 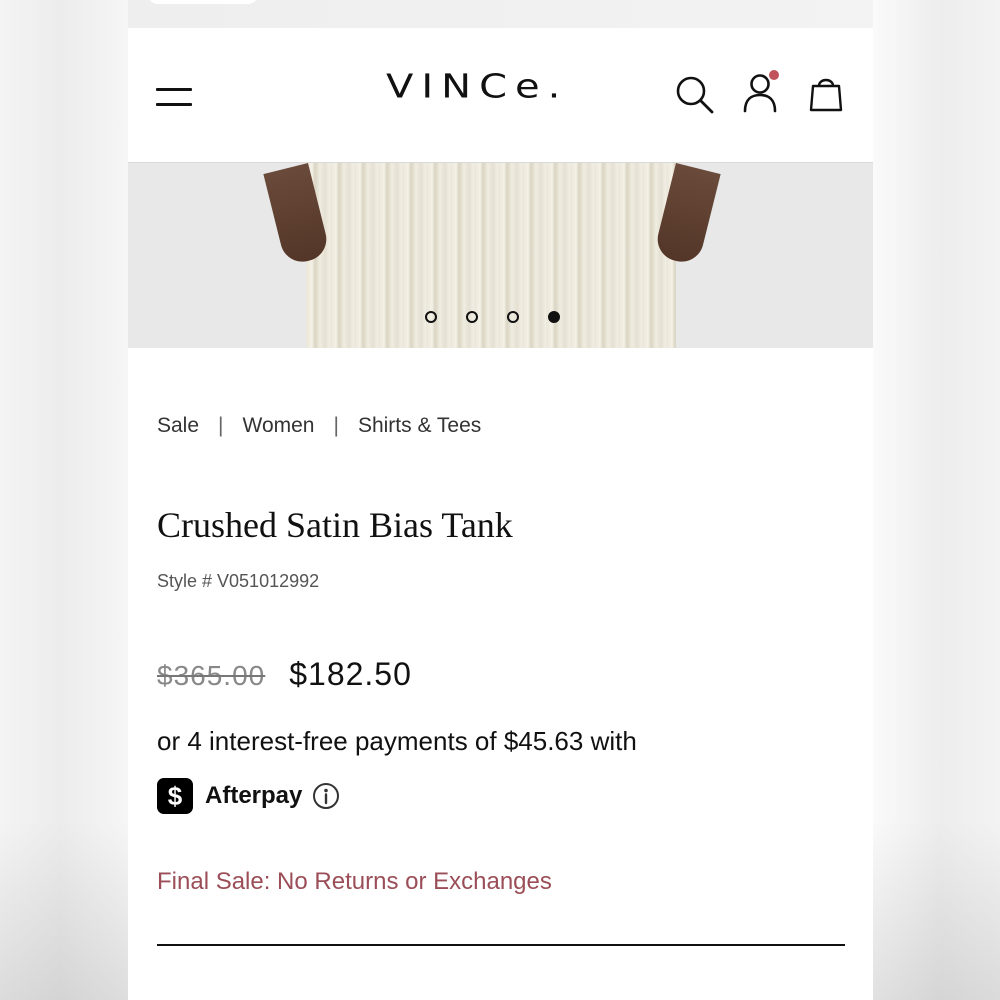 What do you see at coordinates (774, 75) in the screenshot?
I see `notification-dot` at bounding box center [774, 75].